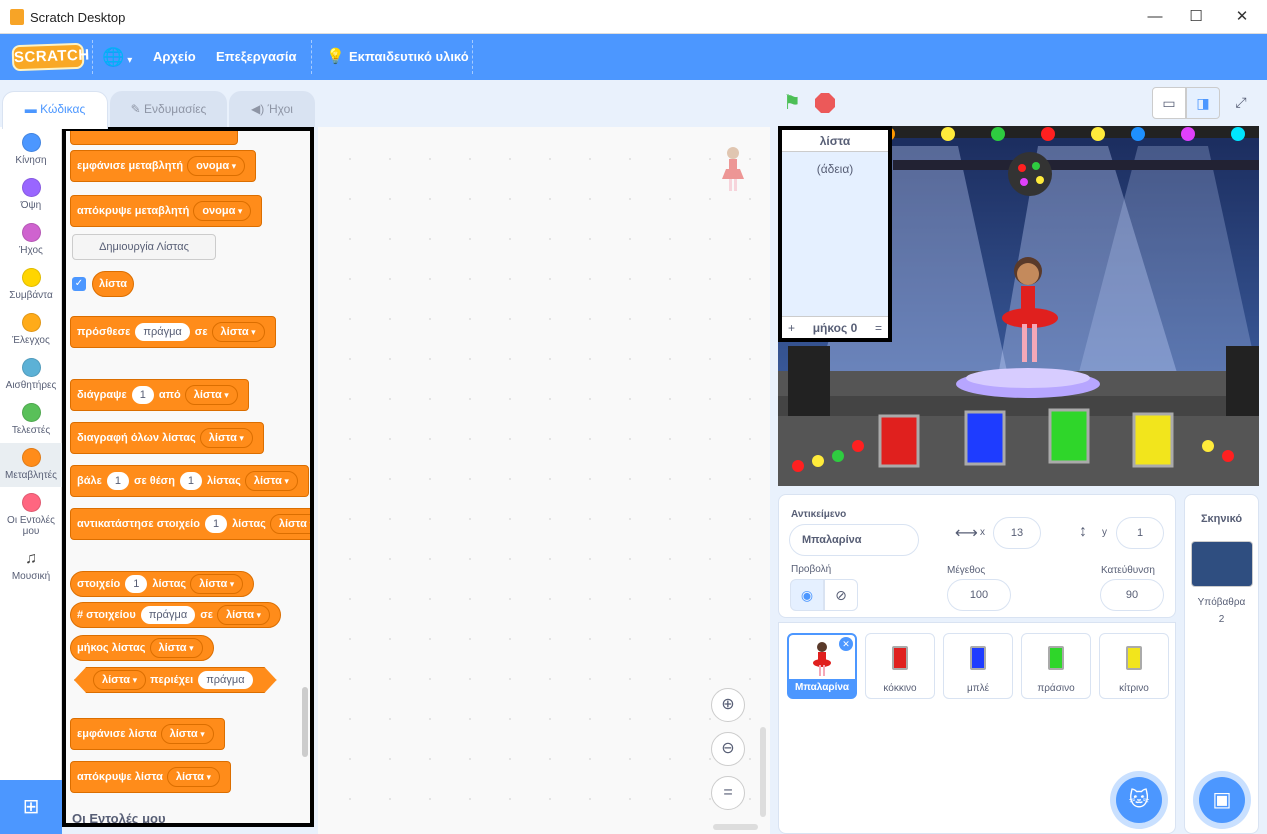 The image size is (1267, 834). What do you see at coordinates (166, 211) in the screenshot?
I see `block-hide-variable: απόκρυψε μεταβλητή ονομα` at bounding box center [166, 211].